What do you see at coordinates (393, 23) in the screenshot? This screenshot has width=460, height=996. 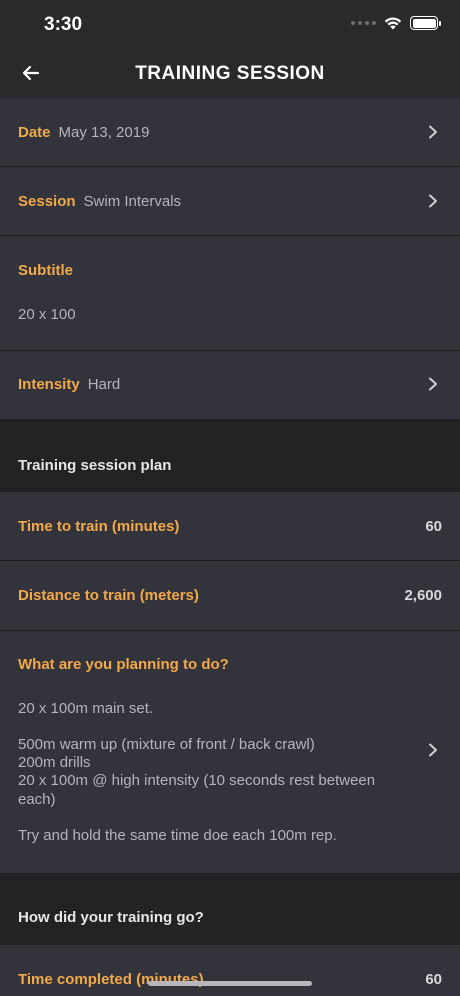 I see `wifi-icon` at bounding box center [393, 23].